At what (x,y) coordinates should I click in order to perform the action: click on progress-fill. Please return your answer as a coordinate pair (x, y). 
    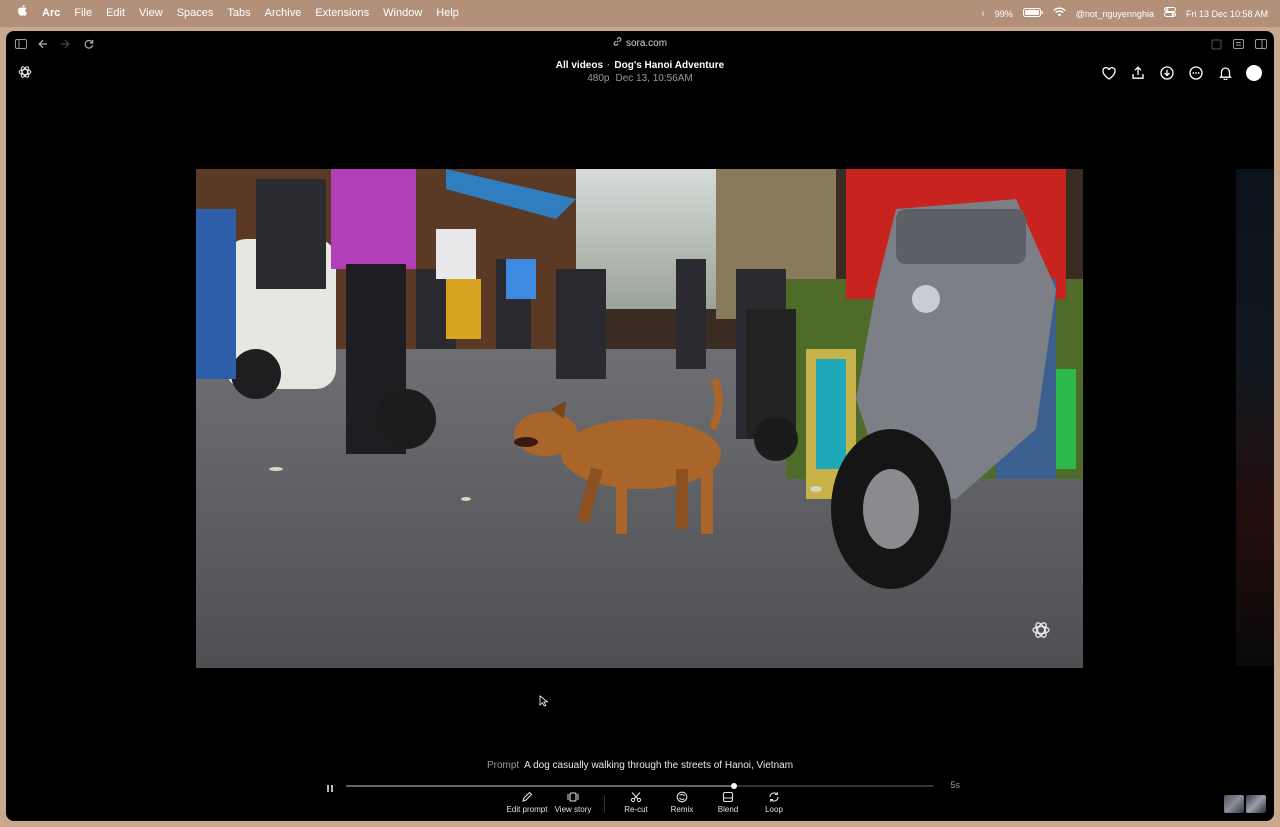
    Looking at the image, I should click on (540, 786).